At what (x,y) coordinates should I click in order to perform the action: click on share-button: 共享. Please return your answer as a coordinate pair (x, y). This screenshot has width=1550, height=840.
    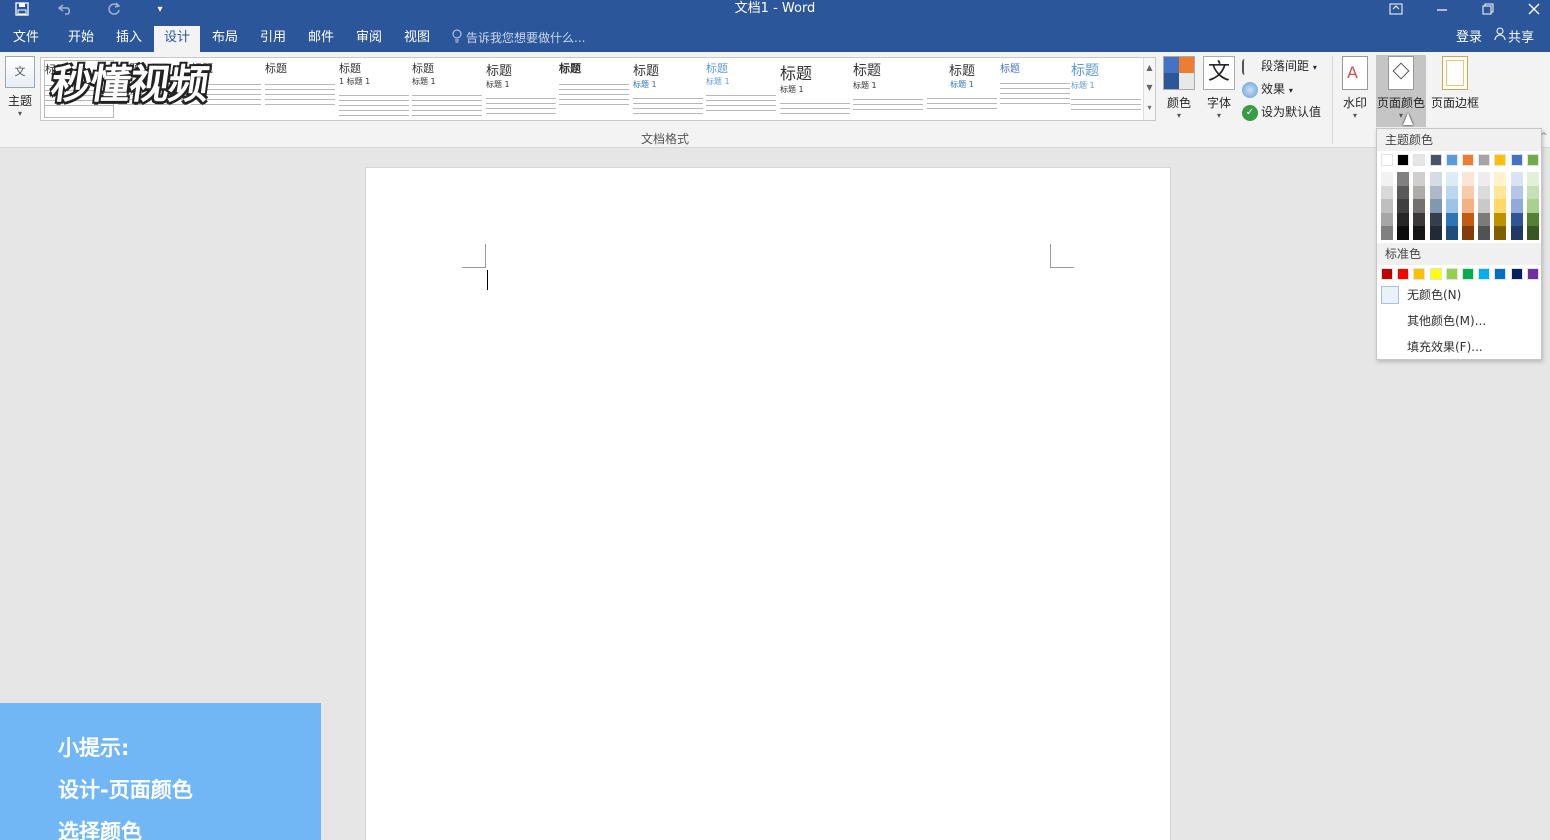
    Looking at the image, I should click on (1514, 39).